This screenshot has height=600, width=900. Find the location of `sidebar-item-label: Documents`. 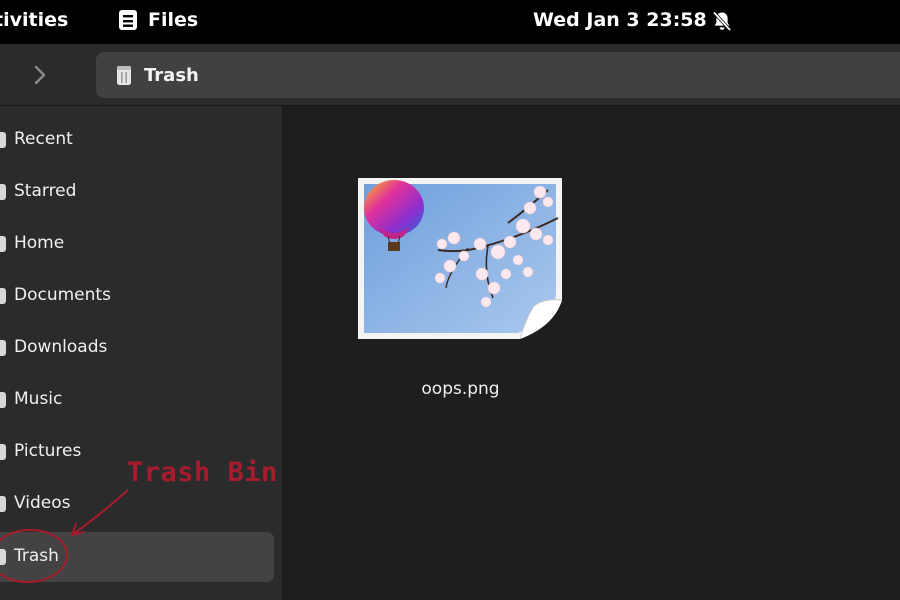

sidebar-item-label: Documents is located at coordinates (62, 295).